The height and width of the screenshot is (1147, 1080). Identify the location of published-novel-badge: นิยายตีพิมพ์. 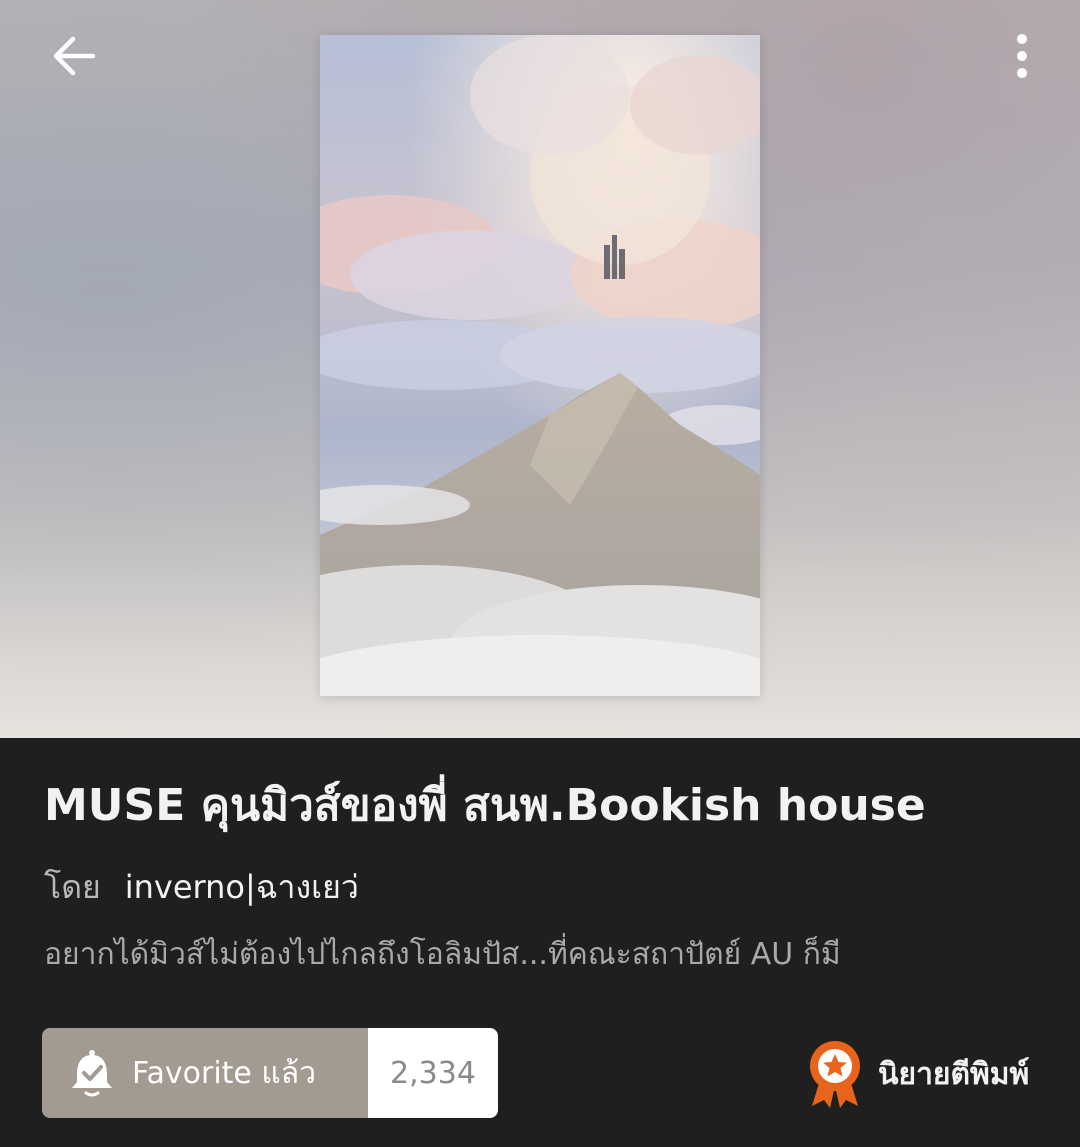
(917, 1074).